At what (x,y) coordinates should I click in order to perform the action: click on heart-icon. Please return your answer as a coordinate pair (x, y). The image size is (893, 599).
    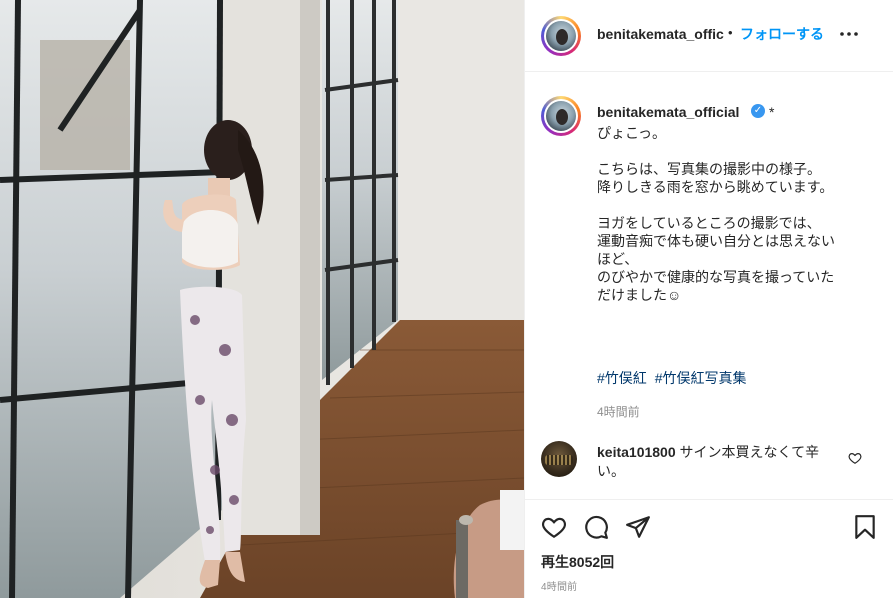
    Looking at the image, I should click on (554, 527).